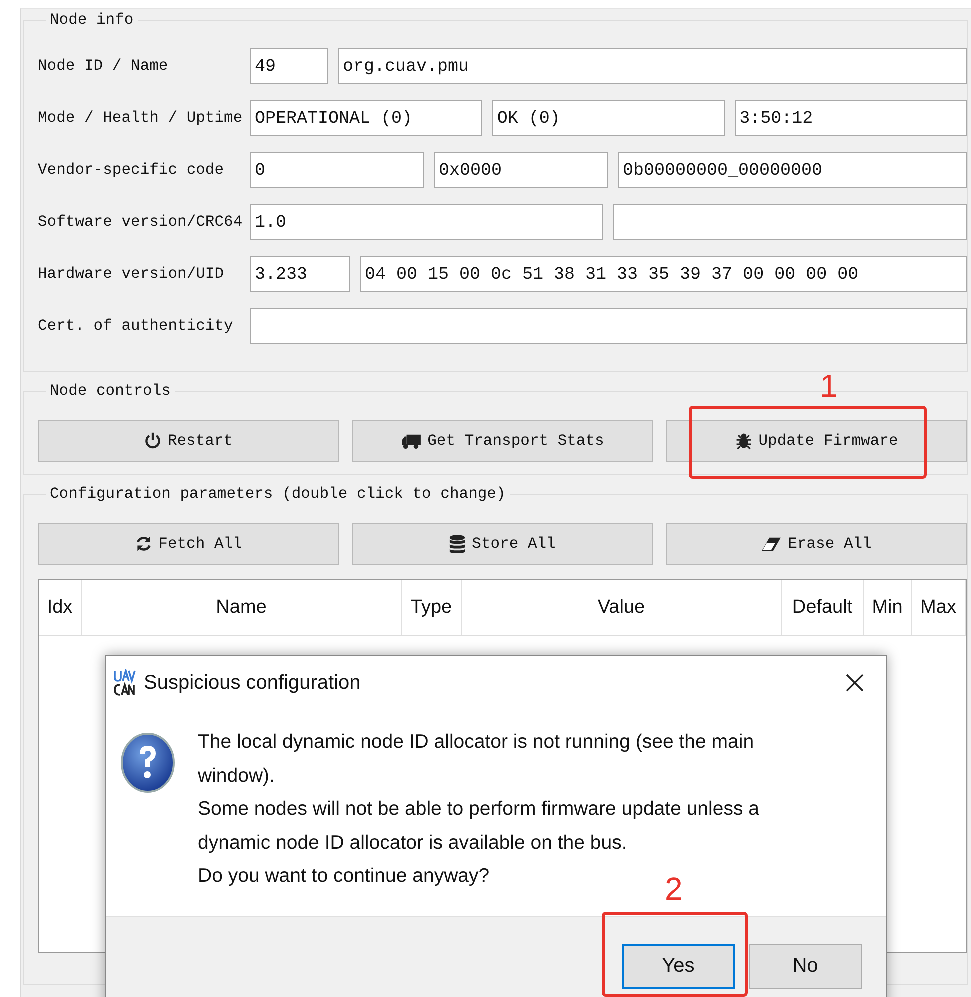  Describe the element at coordinates (148, 763) in the screenshot. I see `question-icon` at that location.